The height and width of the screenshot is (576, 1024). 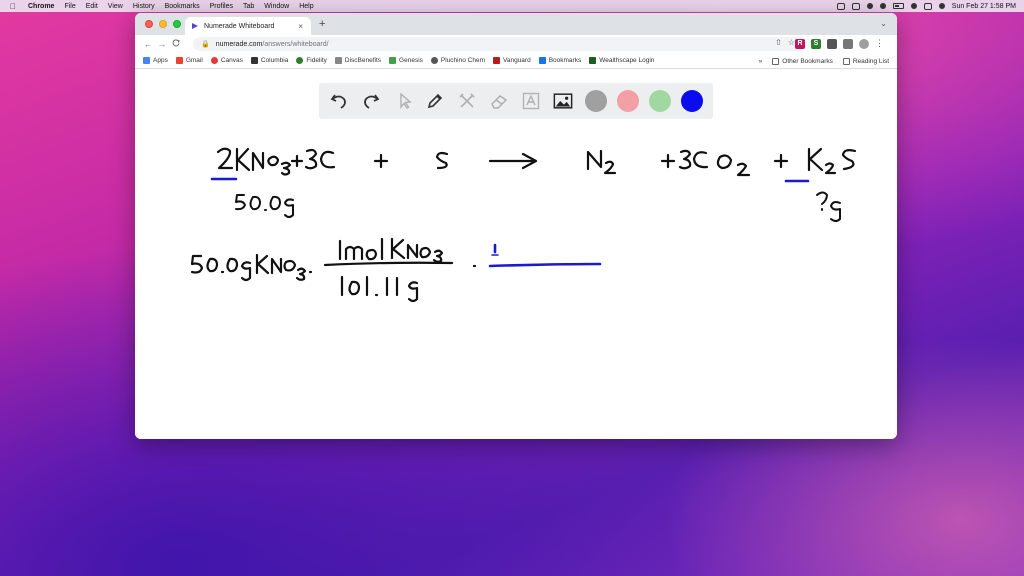 What do you see at coordinates (162, 44) in the screenshot?
I see `forward-button: →` at bounding box center [162, 44].